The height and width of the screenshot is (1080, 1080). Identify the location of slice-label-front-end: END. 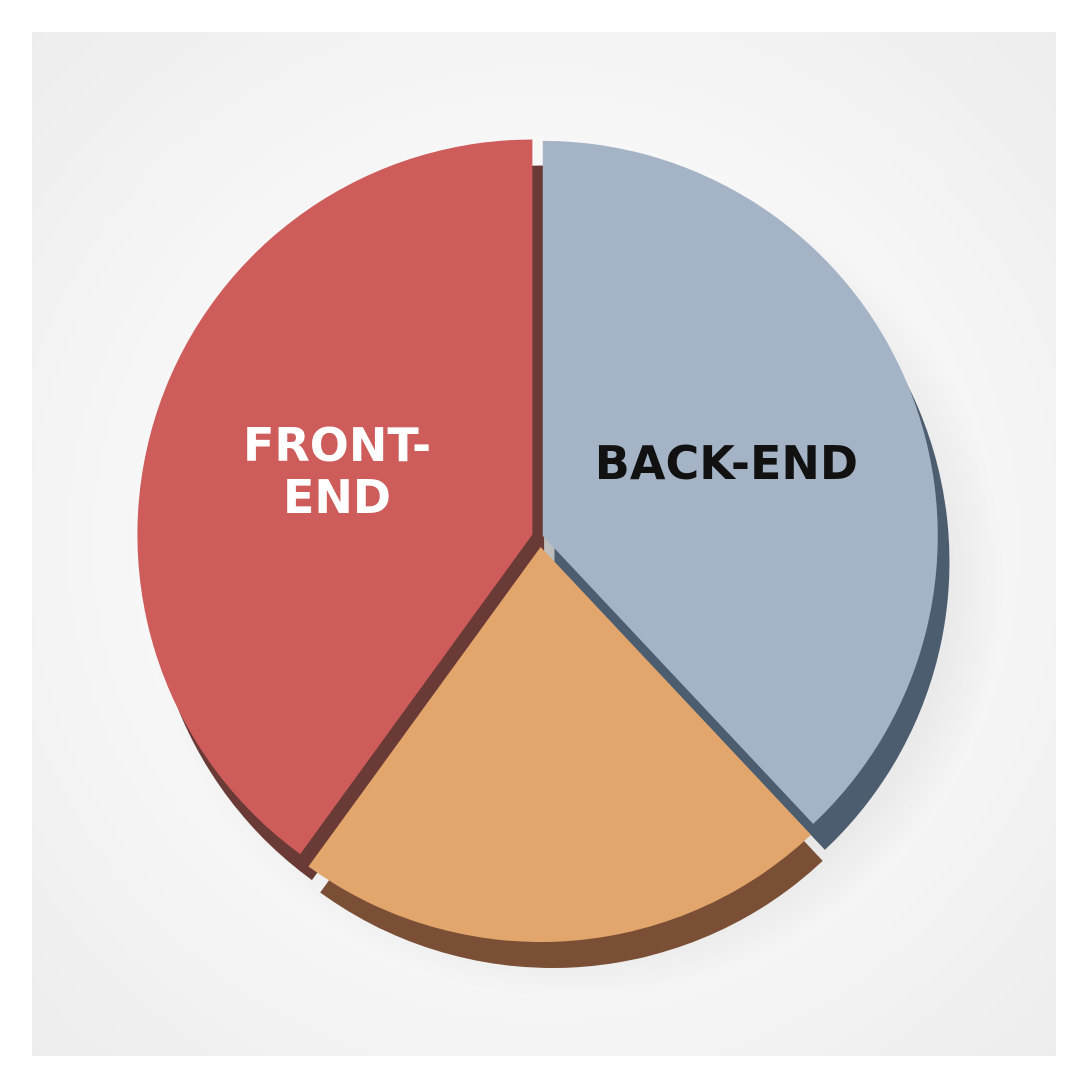
(337, 497).